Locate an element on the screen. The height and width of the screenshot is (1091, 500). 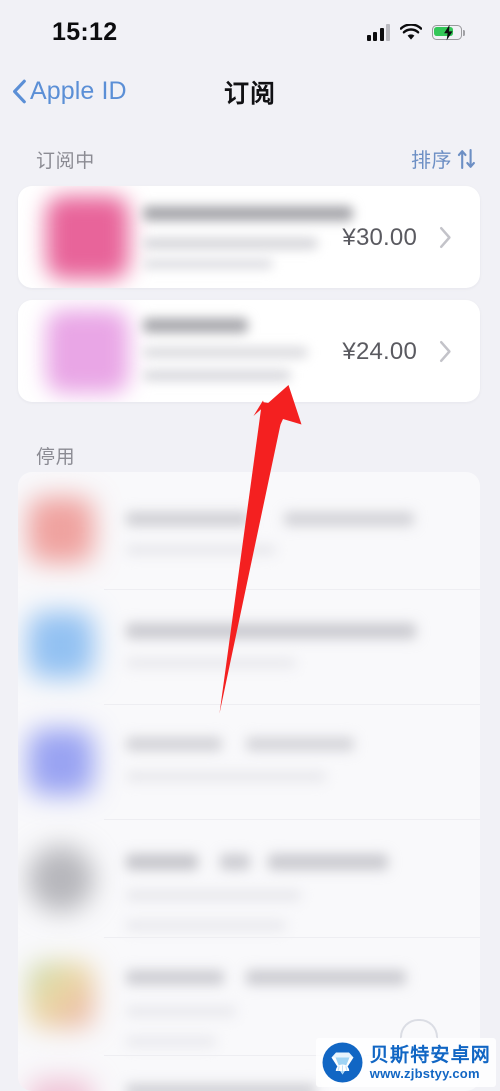
subscription-price: ¥30.00 is located at coordinates (379, 237).